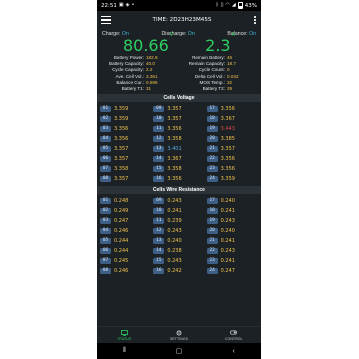 Image resolution: width=359 pixels, height=359 pixels. I want to click on current: 2.3A, so click(220, 43).